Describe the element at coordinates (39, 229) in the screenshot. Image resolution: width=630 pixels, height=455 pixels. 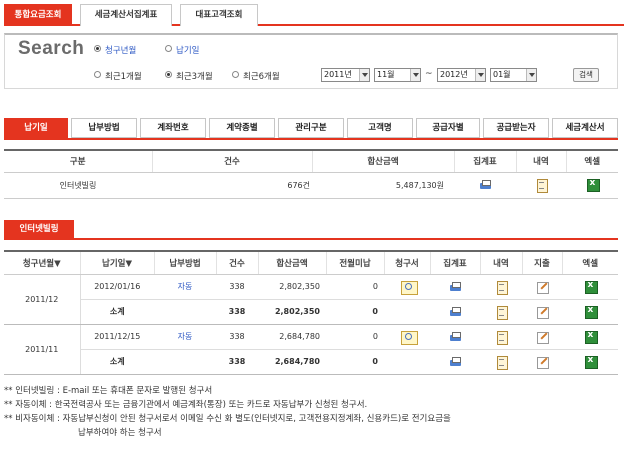
I see `section-label-internet-billing: 인터넷빌링` at that location.